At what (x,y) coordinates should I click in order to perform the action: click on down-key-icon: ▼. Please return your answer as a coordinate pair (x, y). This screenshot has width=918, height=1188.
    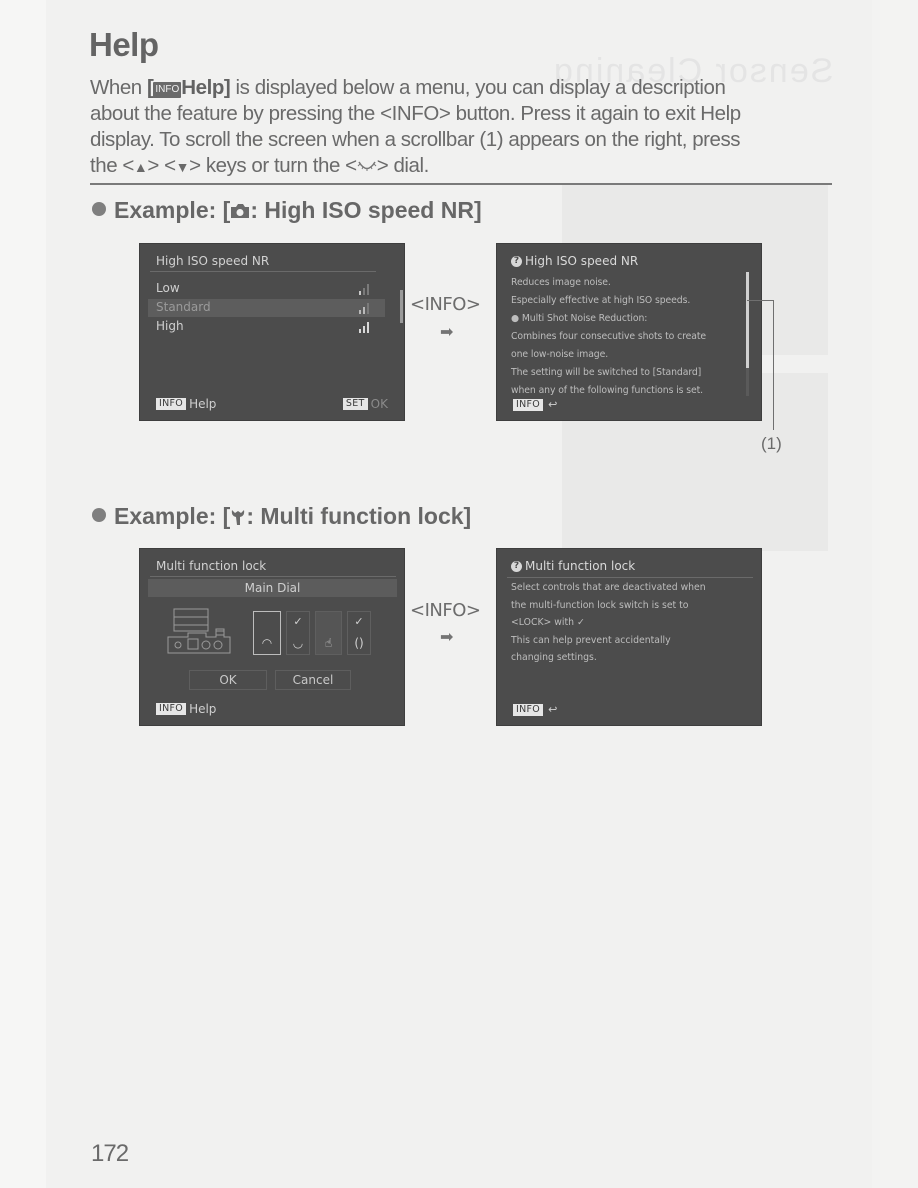
    Looking at the image, I should click on (182, 167).